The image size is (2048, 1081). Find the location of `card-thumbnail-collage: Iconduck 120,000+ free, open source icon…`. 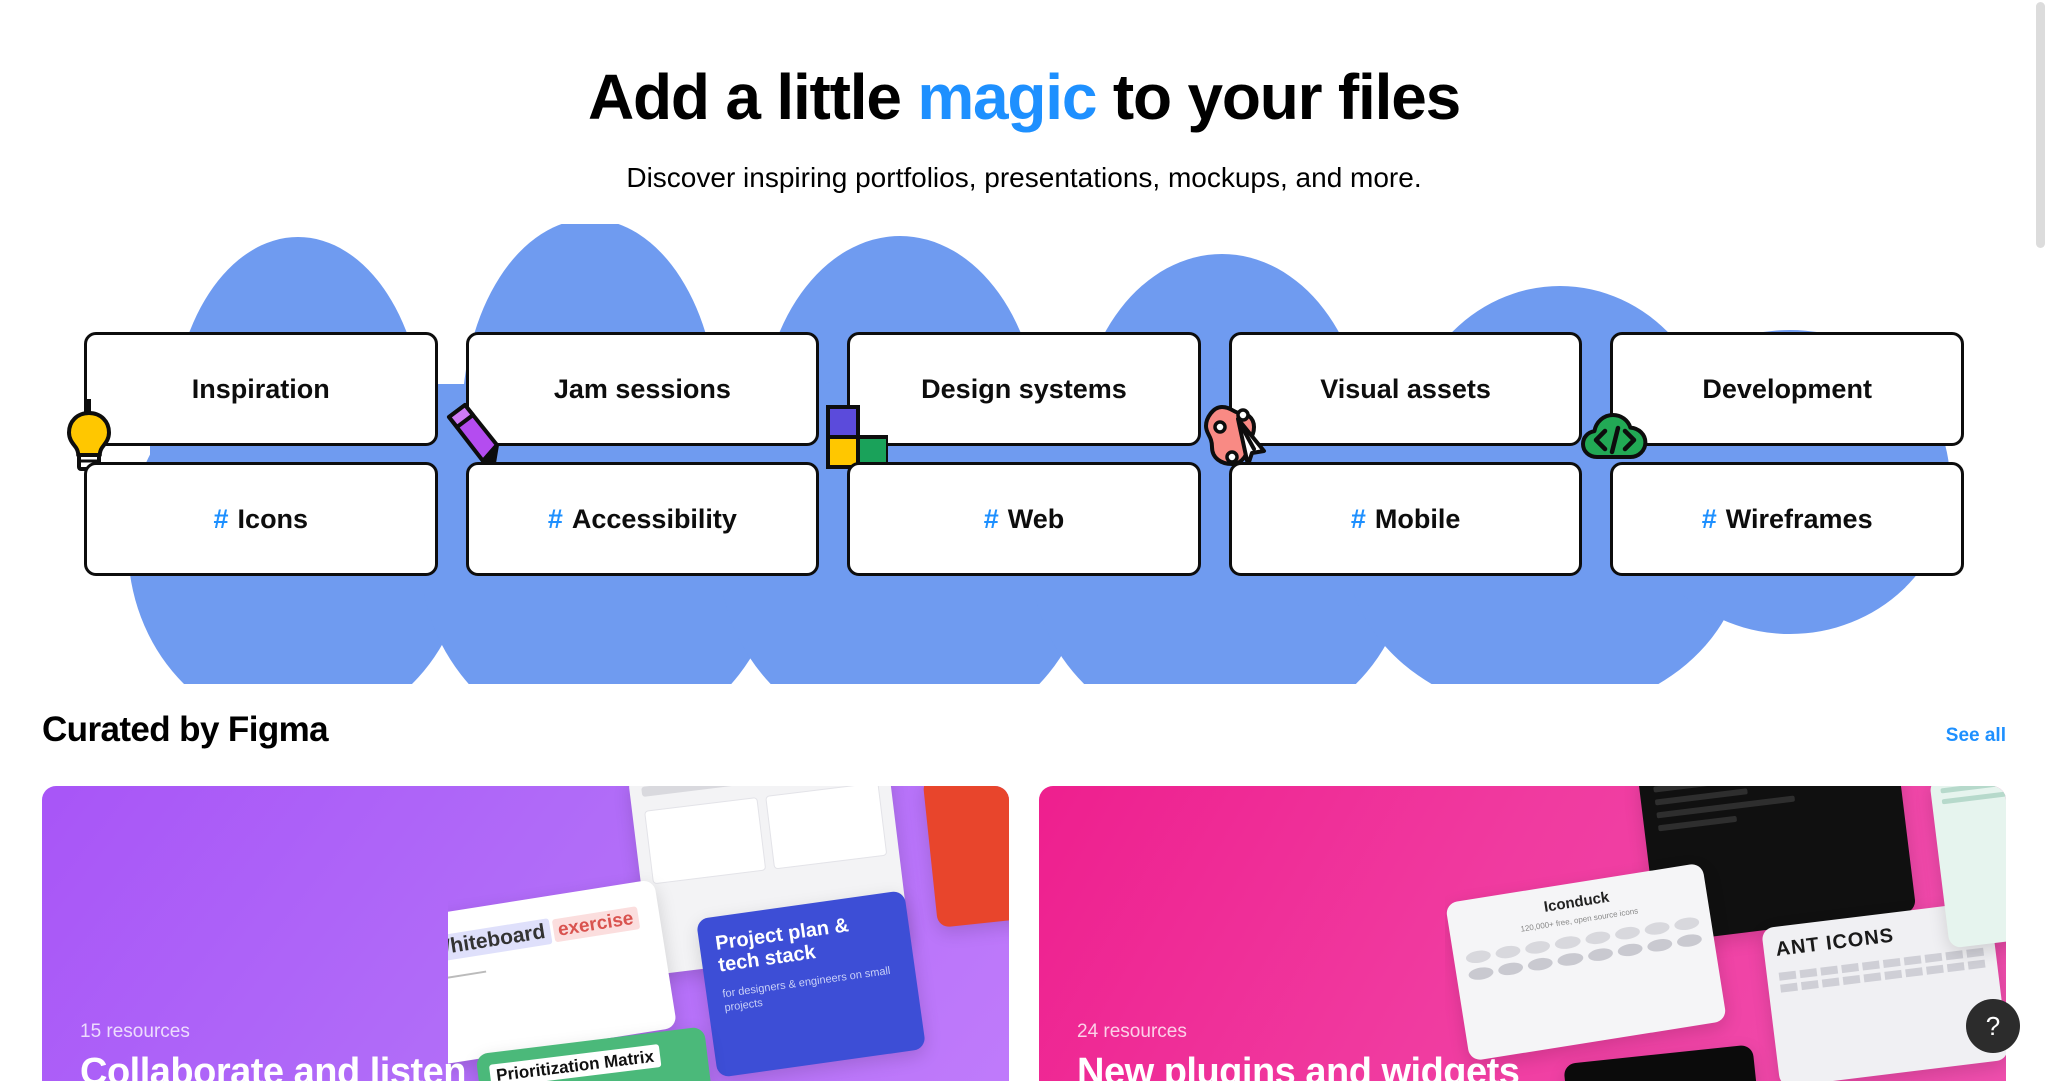

card-thumbnail-collage: Iconduck 120,000+ free, open source icon… is located at coordinates (1725, 933).